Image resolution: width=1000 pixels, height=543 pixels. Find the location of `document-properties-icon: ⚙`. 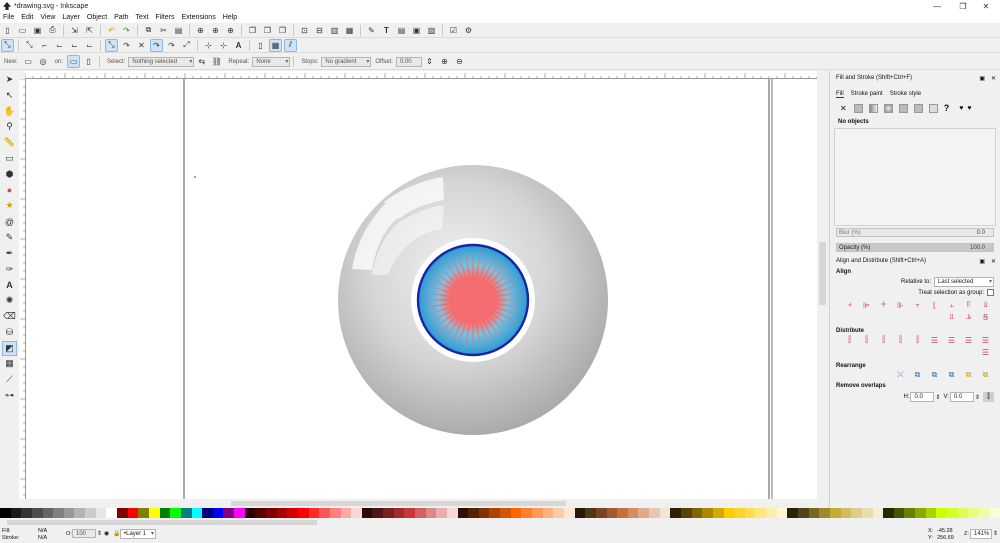

document-properties-icon: ⚙ is located at coordinates (468, 30).